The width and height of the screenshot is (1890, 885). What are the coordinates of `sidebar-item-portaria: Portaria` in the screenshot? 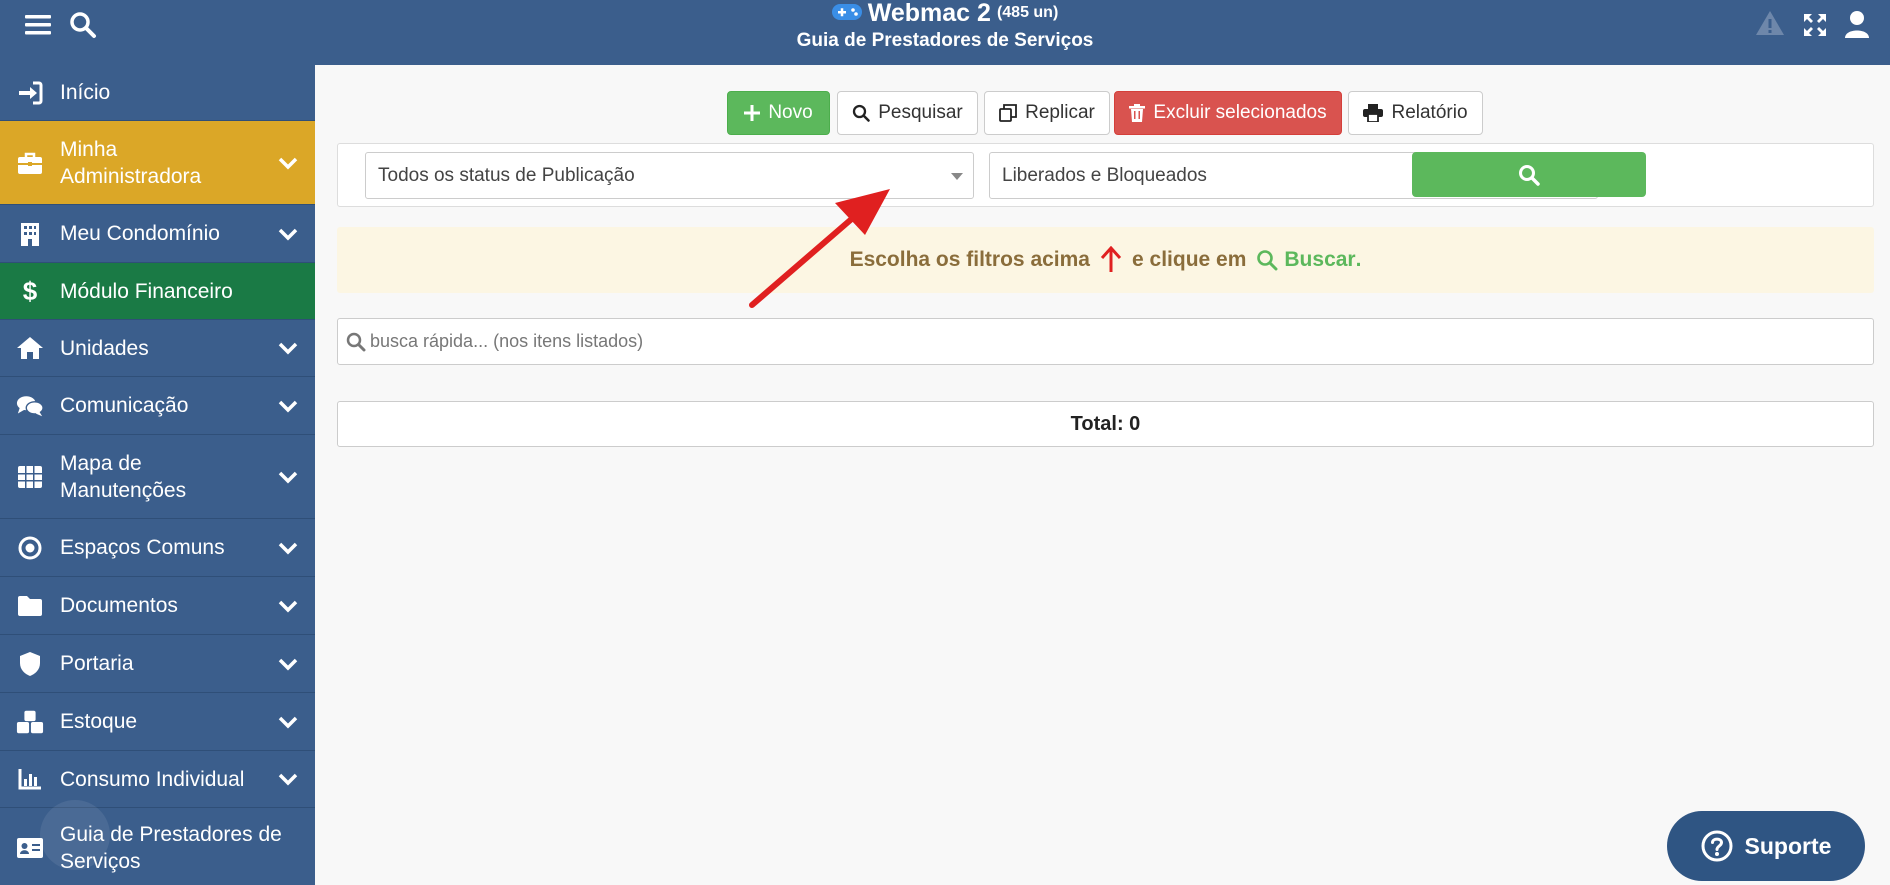 It's located at (157, 664).